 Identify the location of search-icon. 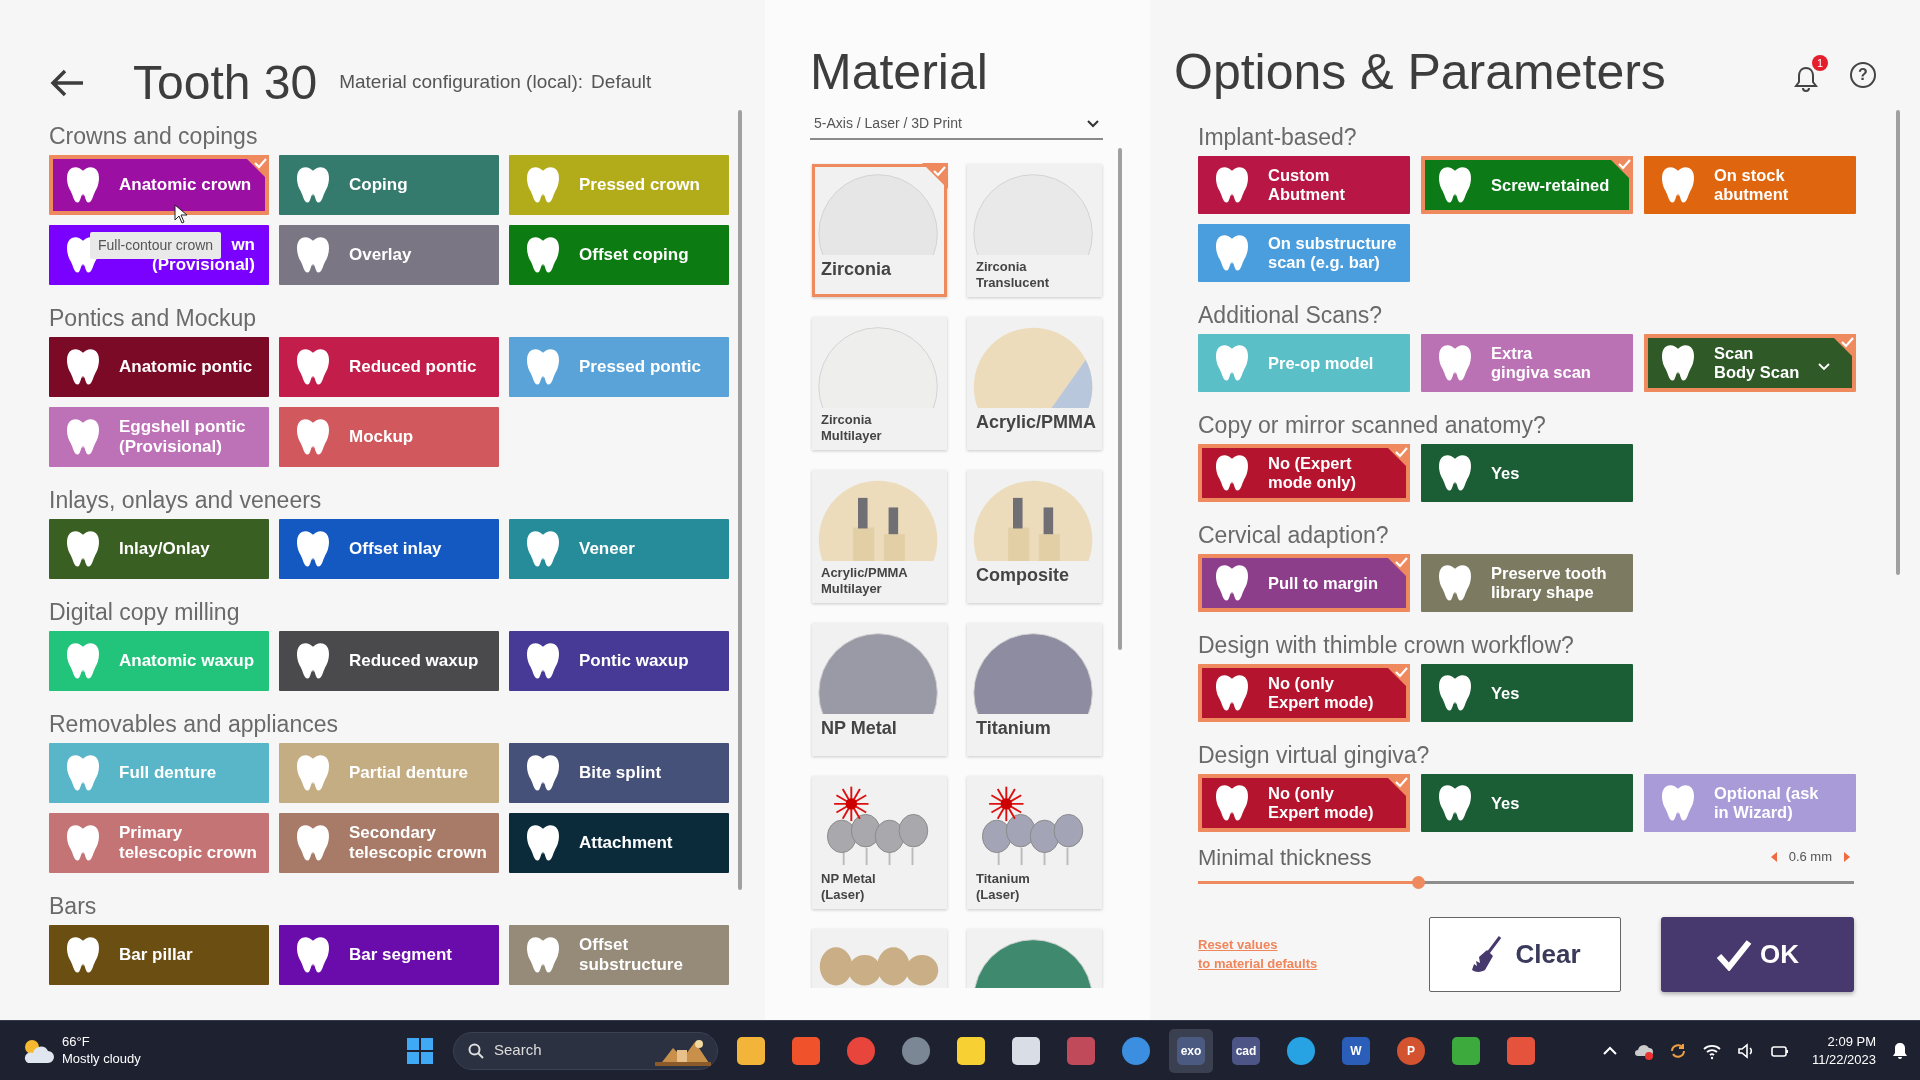
(476, 1050).